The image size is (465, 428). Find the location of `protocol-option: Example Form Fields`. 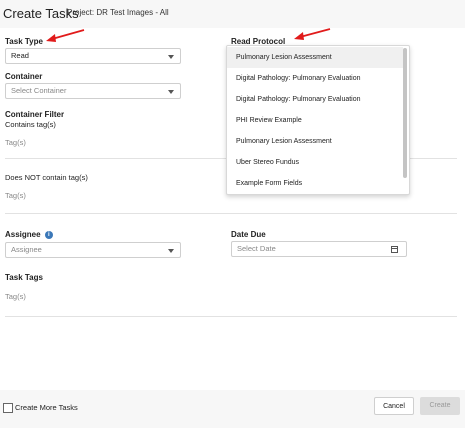

protocol-option: Example Form Fields is located at coordinates (315, 183).